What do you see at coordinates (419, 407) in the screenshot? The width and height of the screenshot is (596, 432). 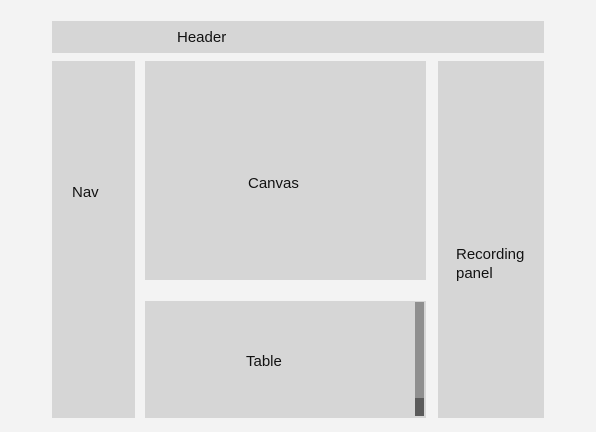 I see `table-scrollbar-thumb` at bounding box center [419, 407].